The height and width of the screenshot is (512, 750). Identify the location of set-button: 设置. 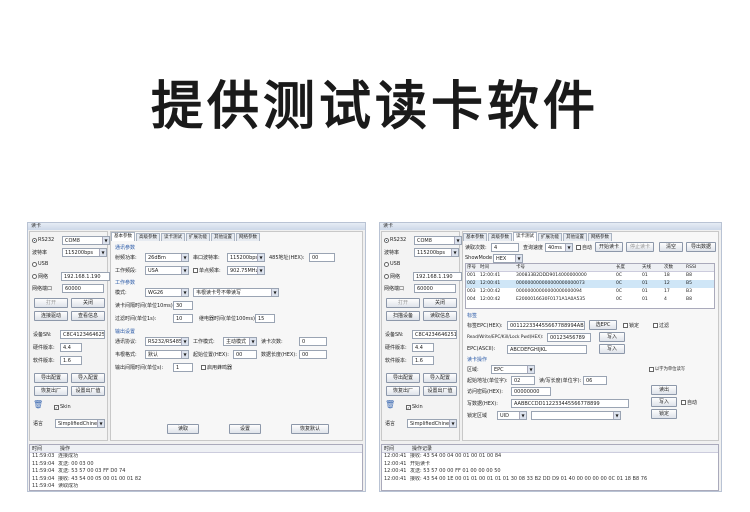
(245, 429).